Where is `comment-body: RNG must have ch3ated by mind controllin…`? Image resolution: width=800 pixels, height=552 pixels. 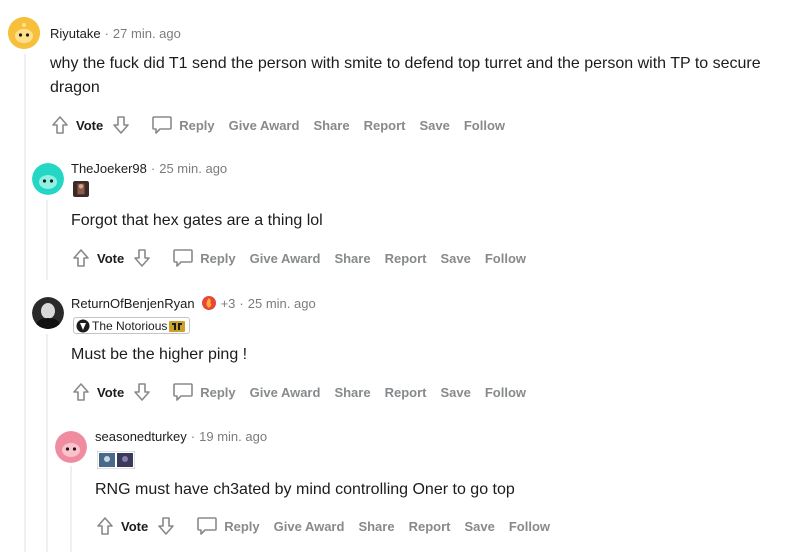 comment-body: RNG must have ch3ated by mind controllin… is located at coordinates (305, 489).